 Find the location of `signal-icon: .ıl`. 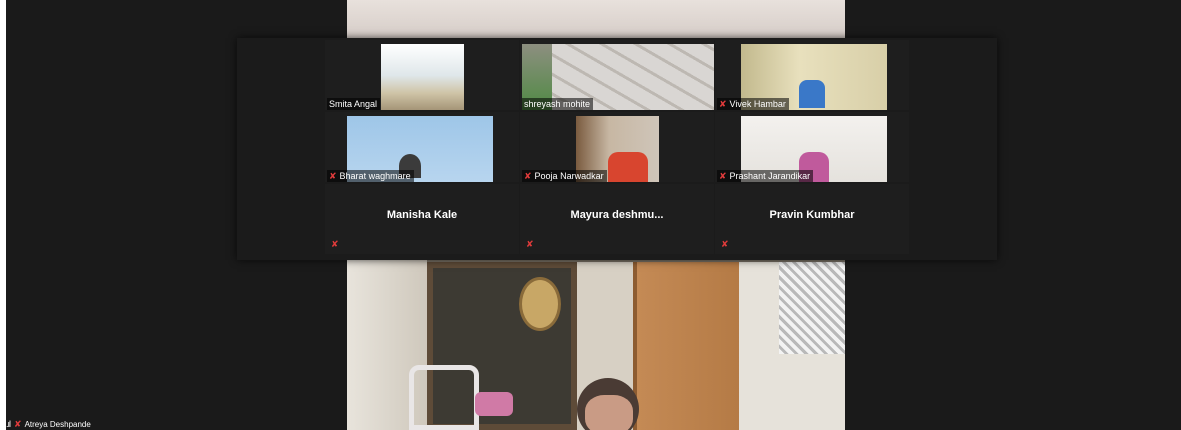

signal-icon: .ıl is located at coordinates (8, 424).